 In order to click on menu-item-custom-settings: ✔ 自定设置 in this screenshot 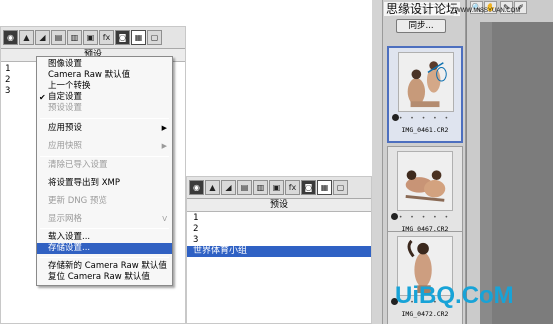, I will do `click(104, 97)`.